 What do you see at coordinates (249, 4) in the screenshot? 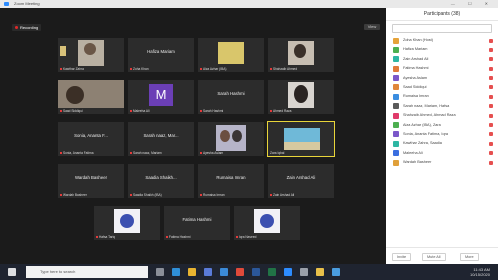
I see `window-titlebar: Zoom Meeting — ☐ ✕` at bounding box center [249, 4].